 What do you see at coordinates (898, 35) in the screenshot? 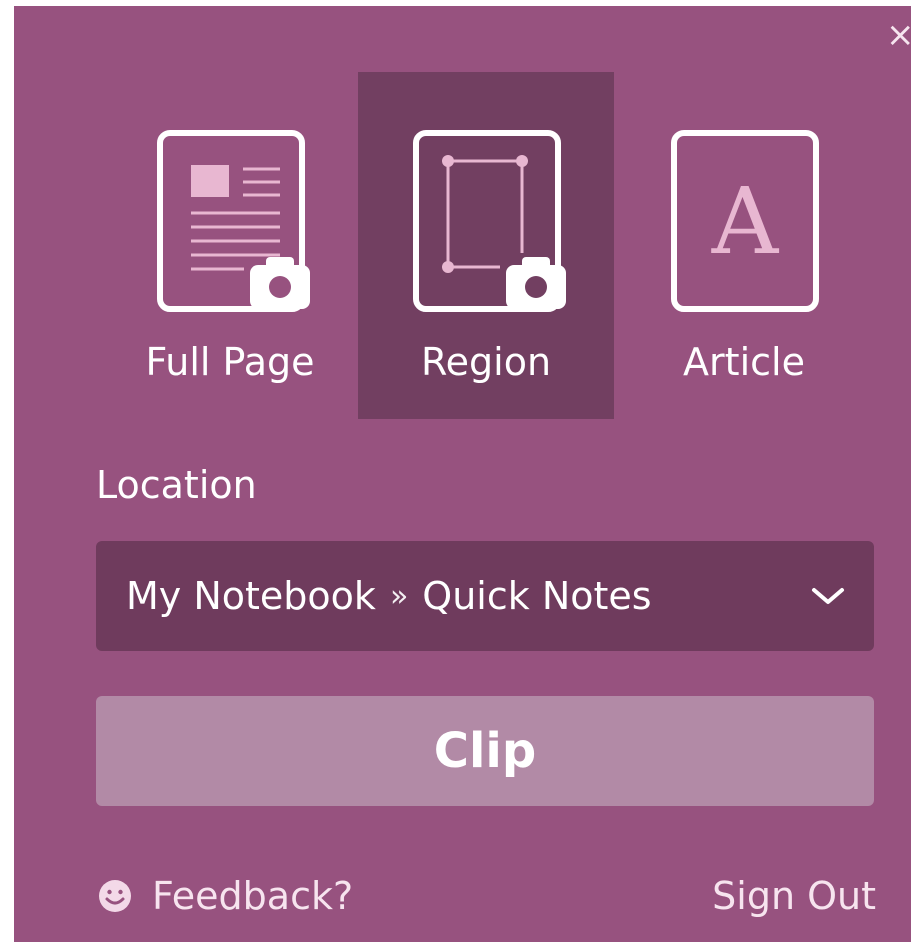
I see `close-icon: ×` at bounding box center [898, 35].